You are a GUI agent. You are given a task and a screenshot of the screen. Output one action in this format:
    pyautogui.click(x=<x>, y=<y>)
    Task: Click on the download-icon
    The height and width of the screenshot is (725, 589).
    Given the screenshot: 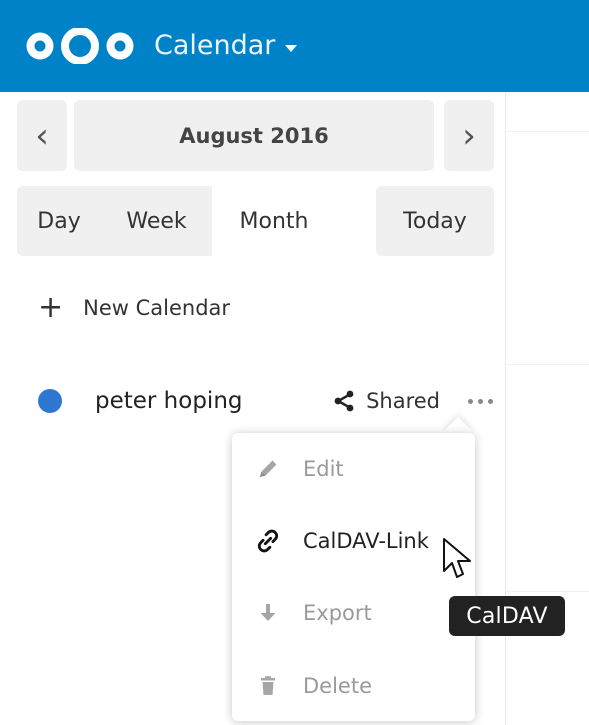 What is the action you would take?
    pyautogui.click(x=268, y=613)
    